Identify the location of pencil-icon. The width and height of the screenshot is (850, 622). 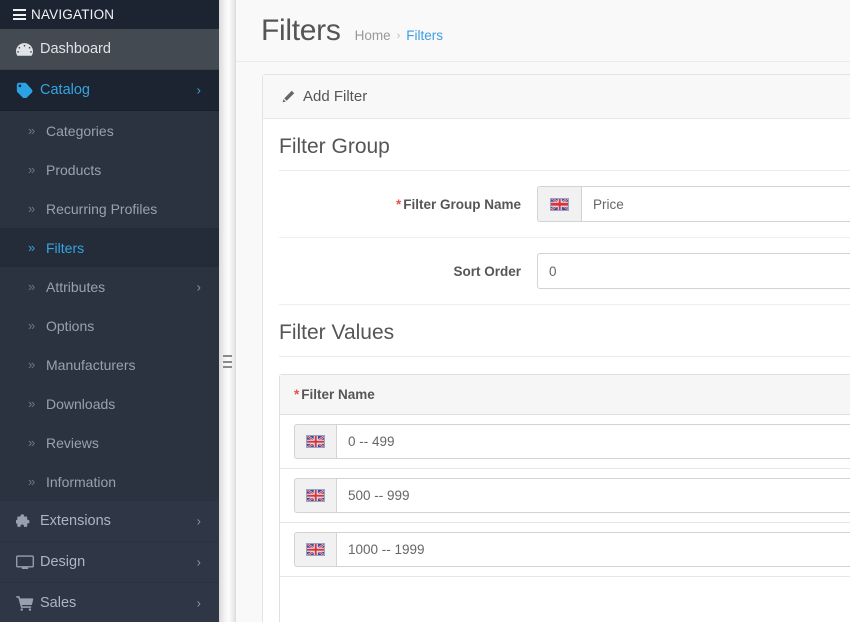
(288, 97).